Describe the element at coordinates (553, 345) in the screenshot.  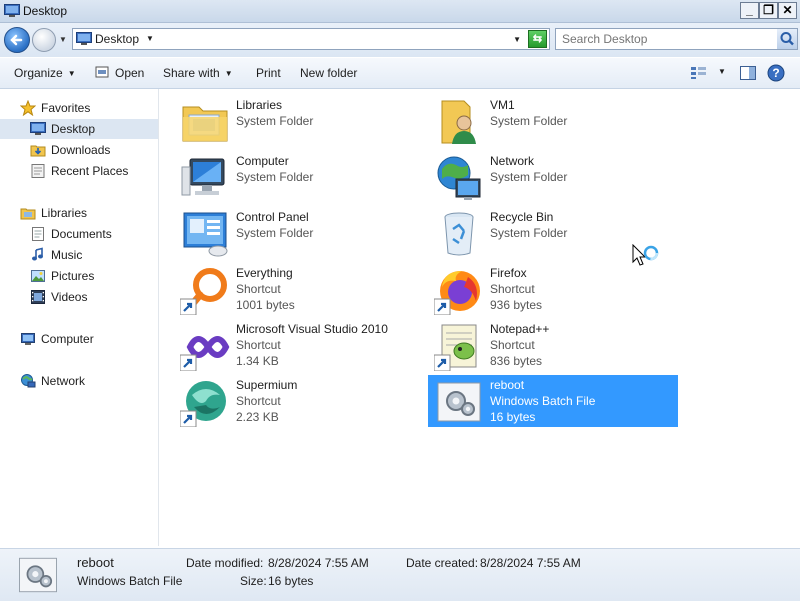
I see `item-notepad-plus-plus: Notepad++ Shortcut 836 bytes` at that location.